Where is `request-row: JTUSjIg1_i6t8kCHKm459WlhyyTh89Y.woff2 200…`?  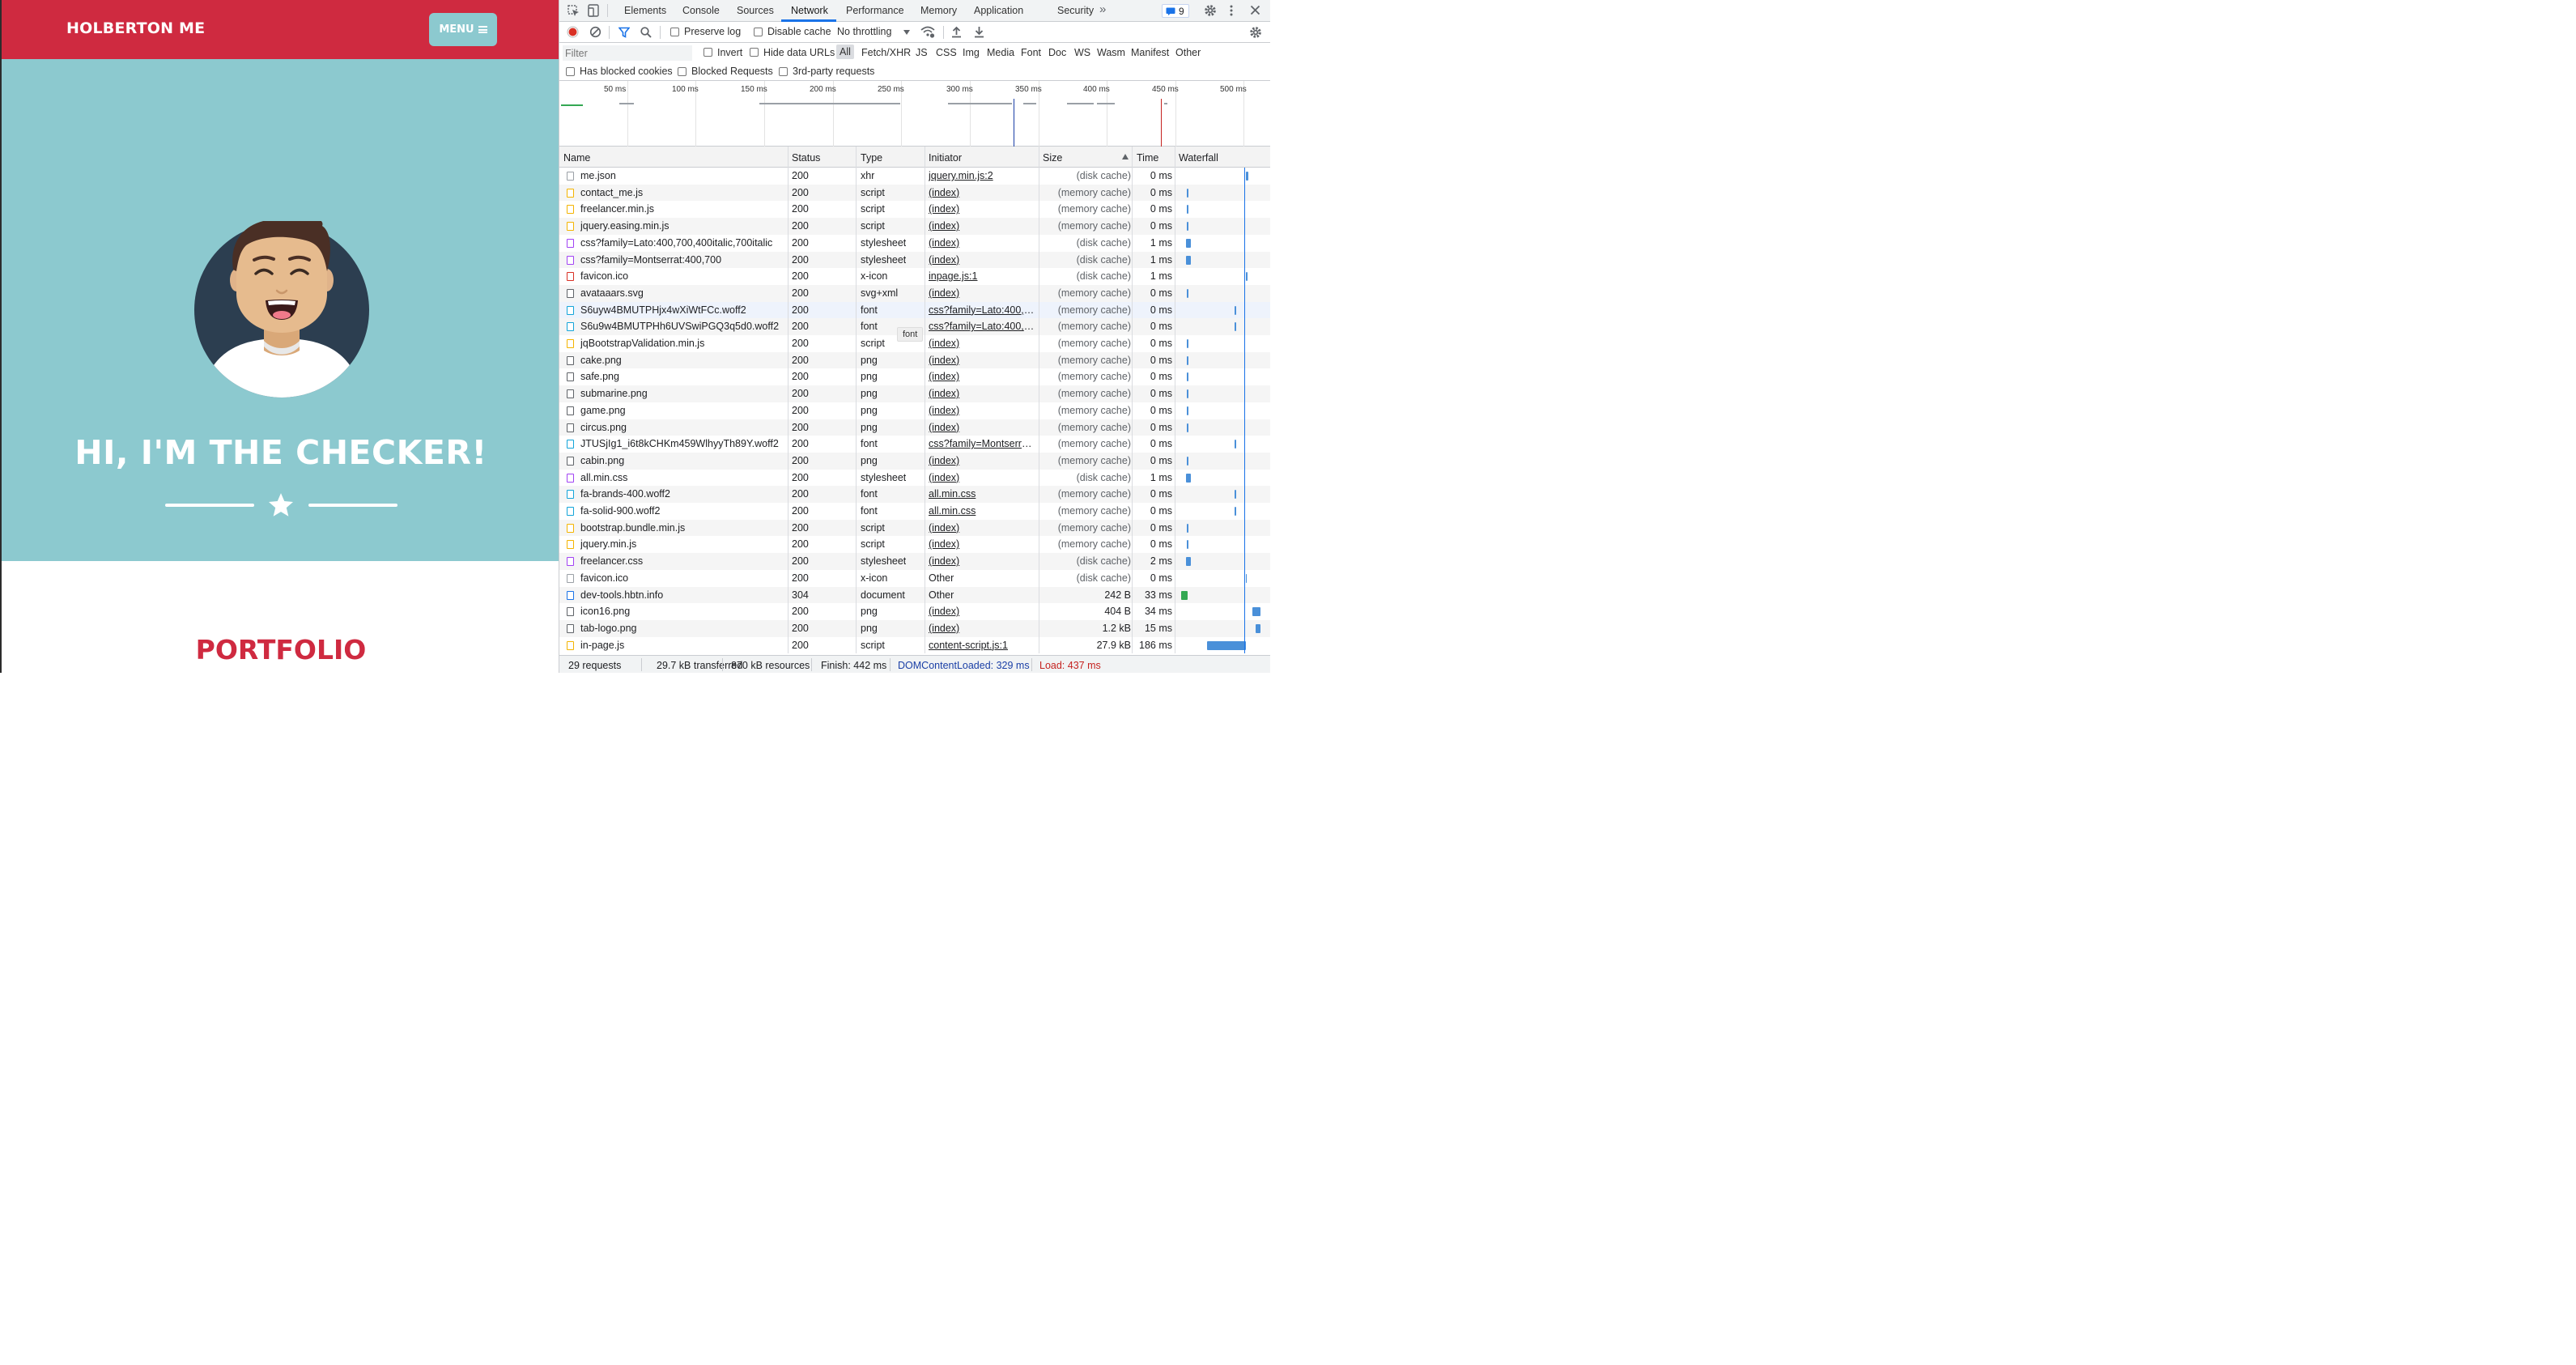
request-row: JTUSjIg1_i6t8kCHKm459WlhyyTh89Y.woff2 200… is located at coordinates (914, 444).